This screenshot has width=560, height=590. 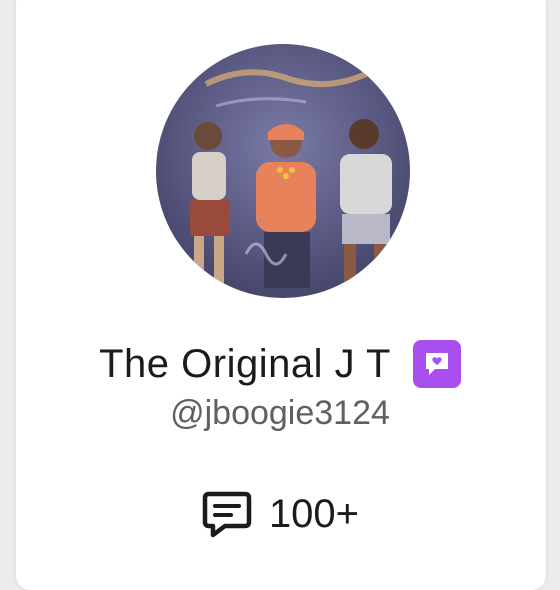 I want to click on comment-count: 100+, so click(x=314, y=513).